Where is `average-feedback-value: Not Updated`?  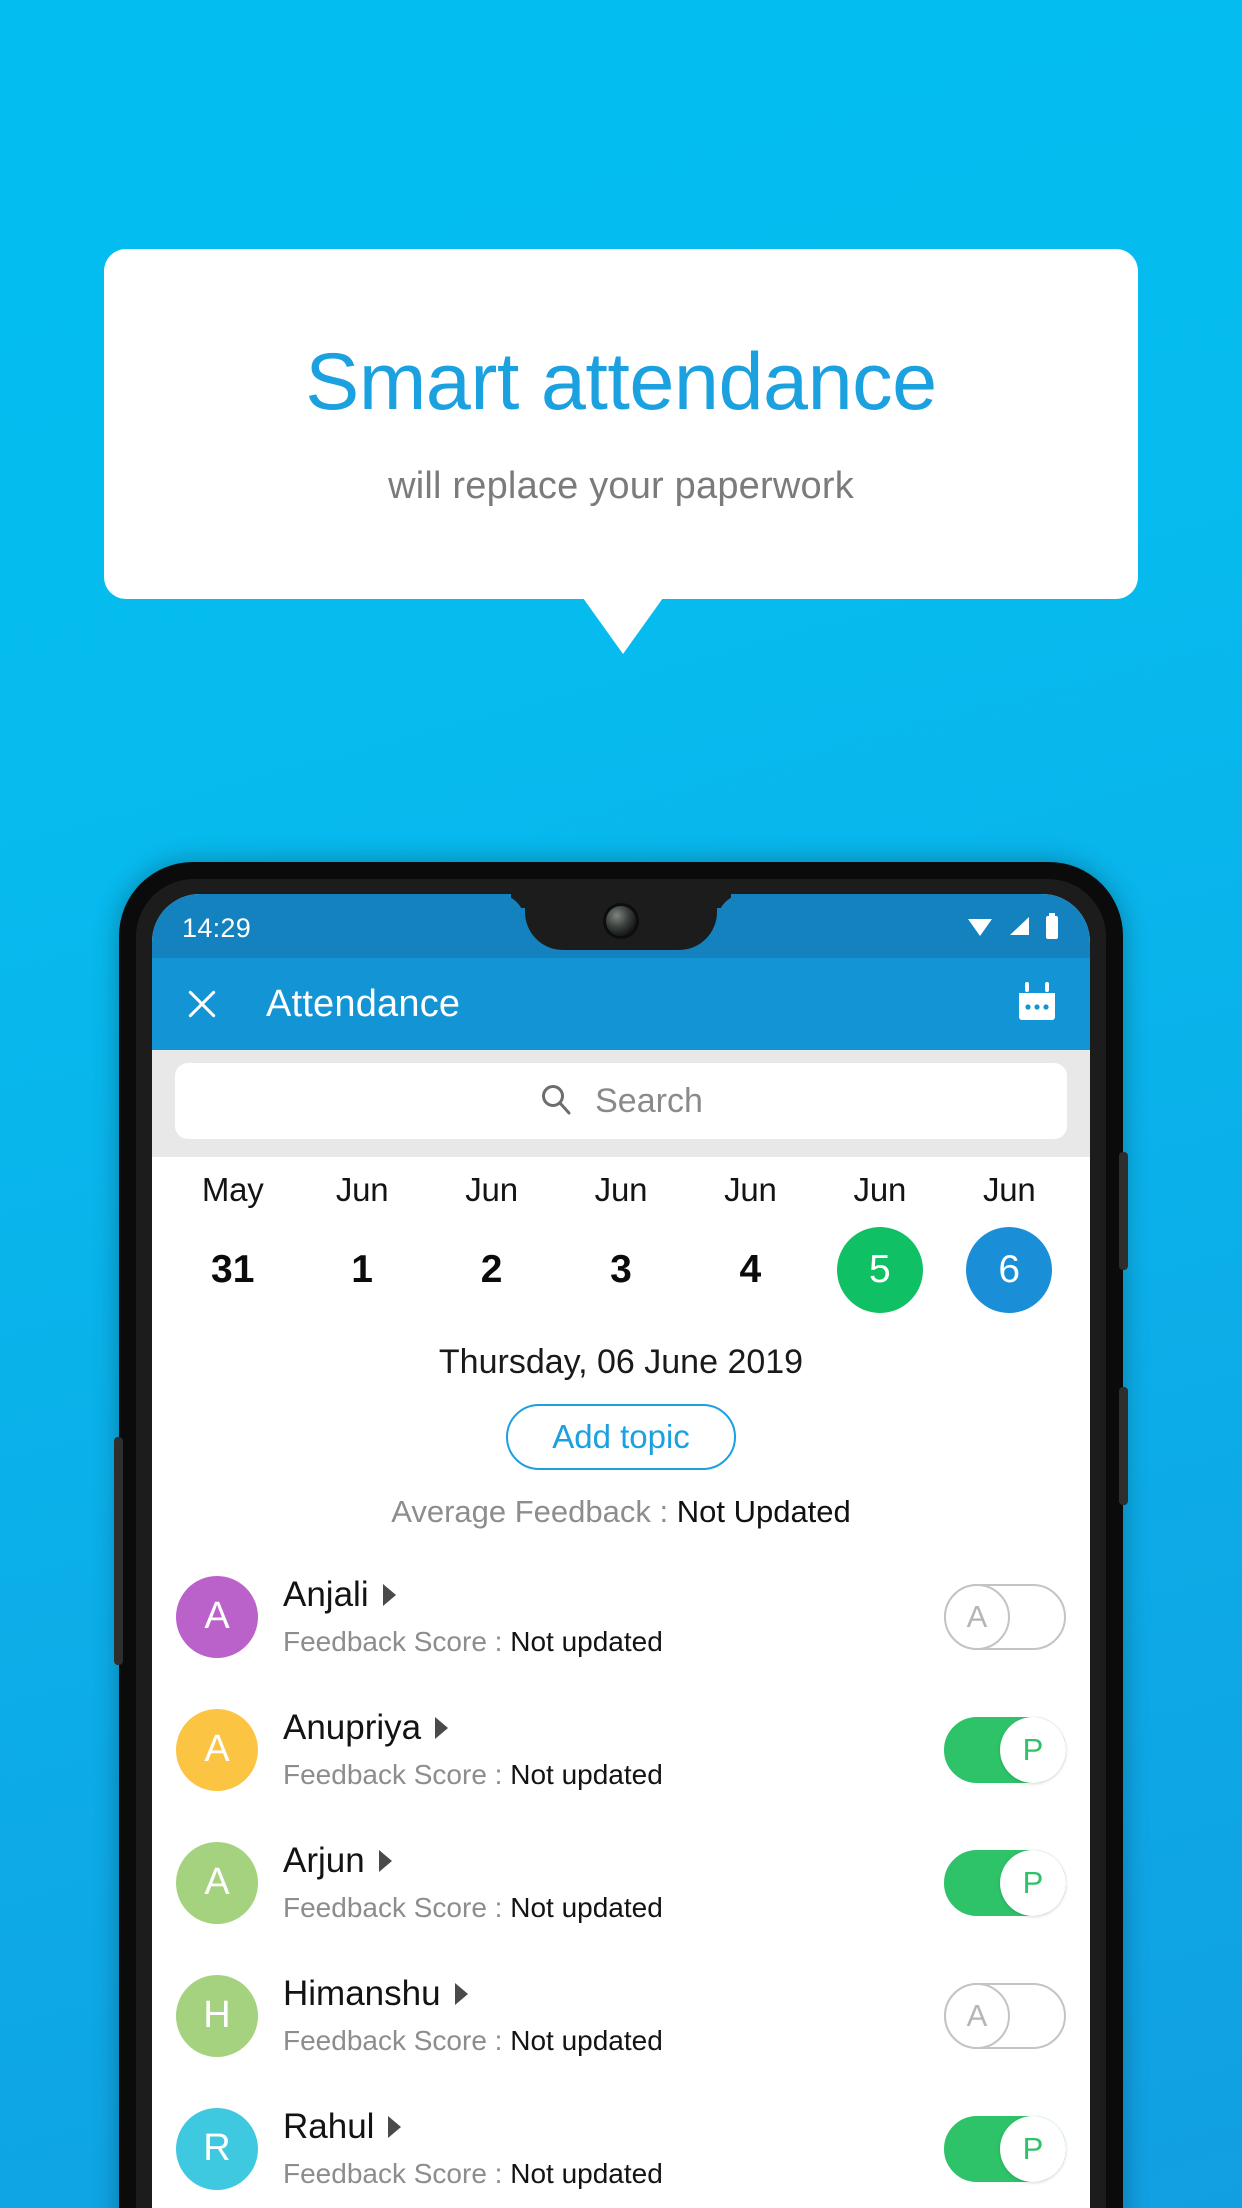 average-feedback-value: Not Updated is located at coordinates (763, 1511).